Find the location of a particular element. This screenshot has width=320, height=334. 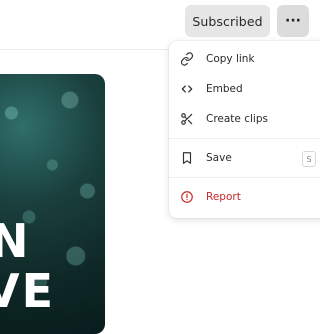

scissors-icon is located at coordinates (187, 119).